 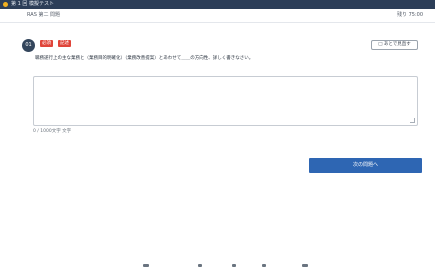 I want to click on app-logo-icon, so click(x=5, y=4).